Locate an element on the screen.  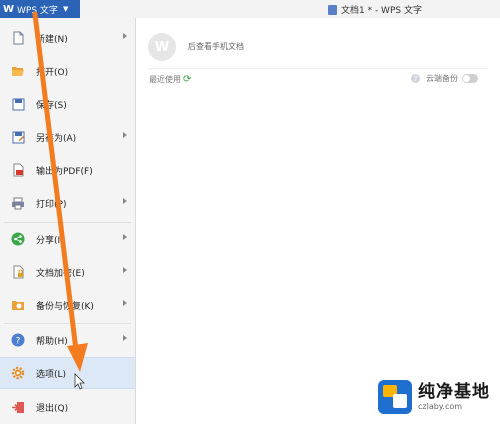
annotation-arrow-shaft is located at coordinates (55, 182).